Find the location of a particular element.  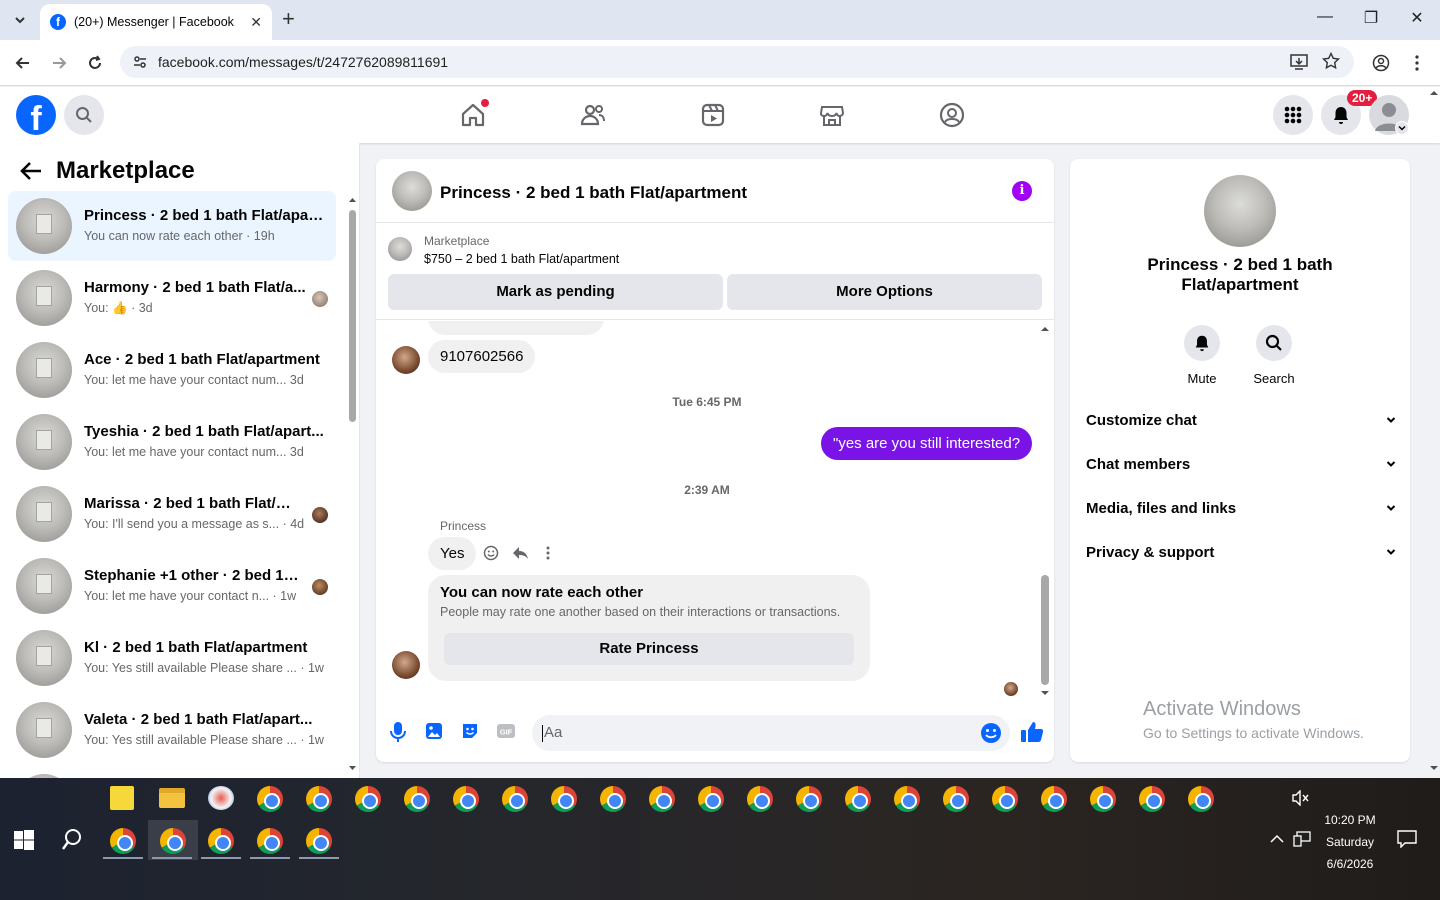

conversation-list-scrollbar is located at coordinates (352, 485).